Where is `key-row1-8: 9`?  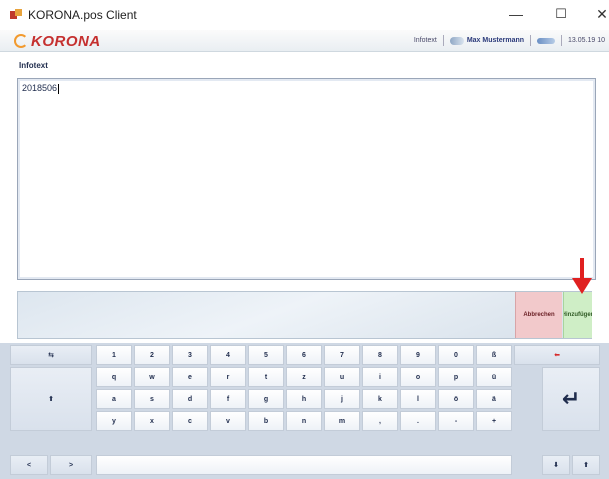 key-row1-8: 9 is located at coordinates (418, 355).